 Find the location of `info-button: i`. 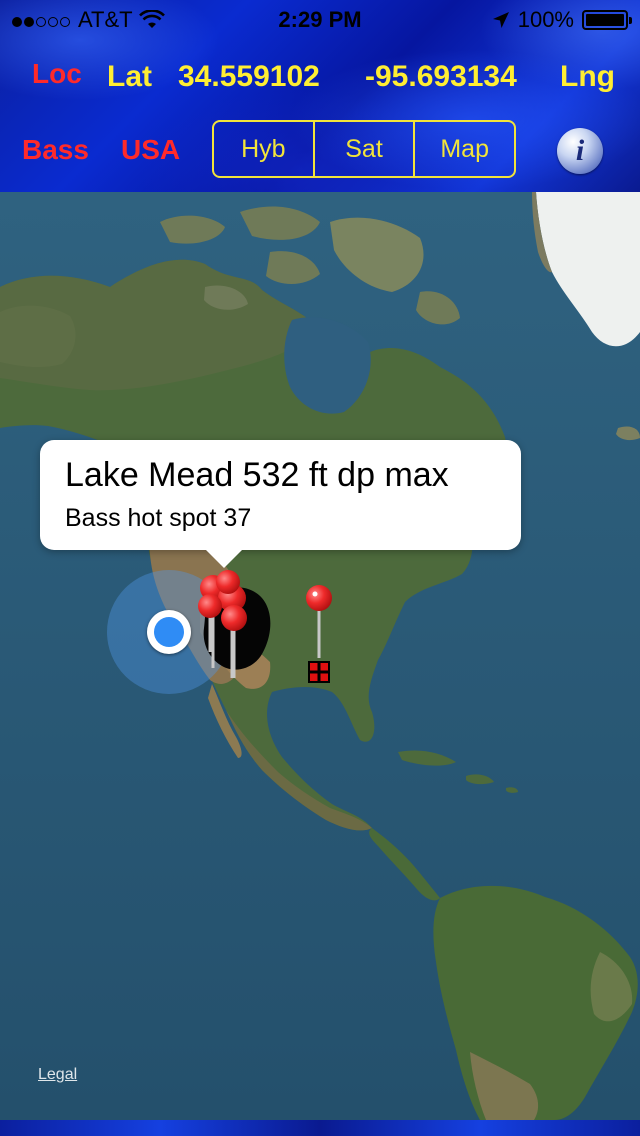

info-button: i is located at coordinates (580, 151).